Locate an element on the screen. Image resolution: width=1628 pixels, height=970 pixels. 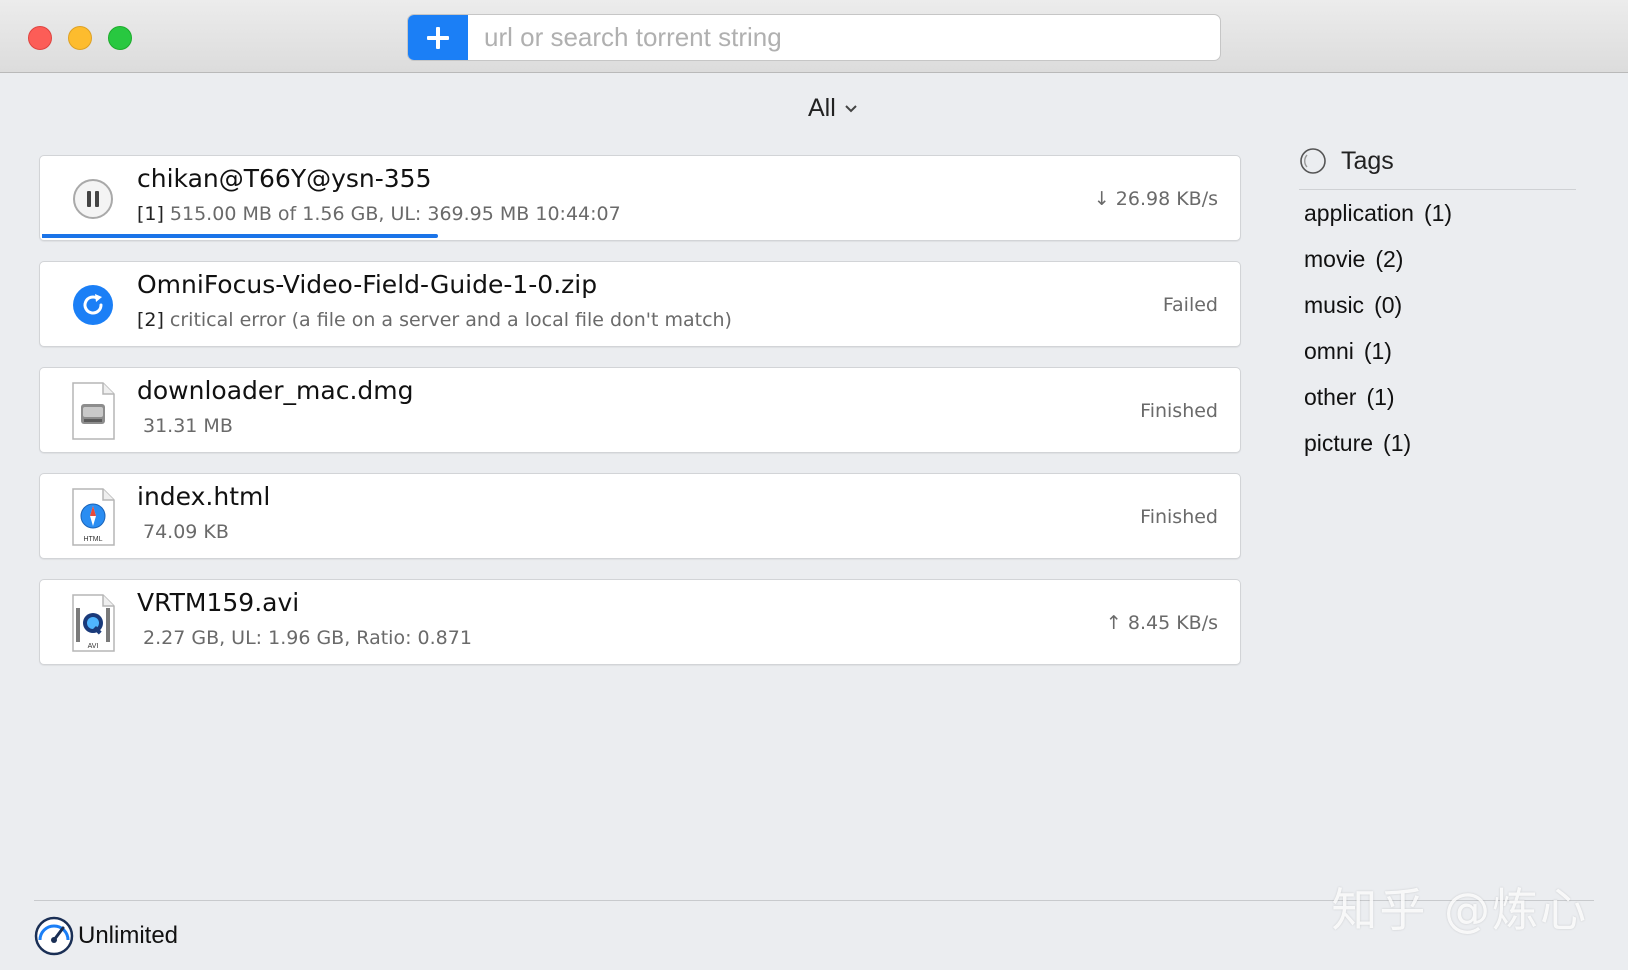
download-title: chikan@T66Y@ysn-355 is located at coordinates (284, 178).